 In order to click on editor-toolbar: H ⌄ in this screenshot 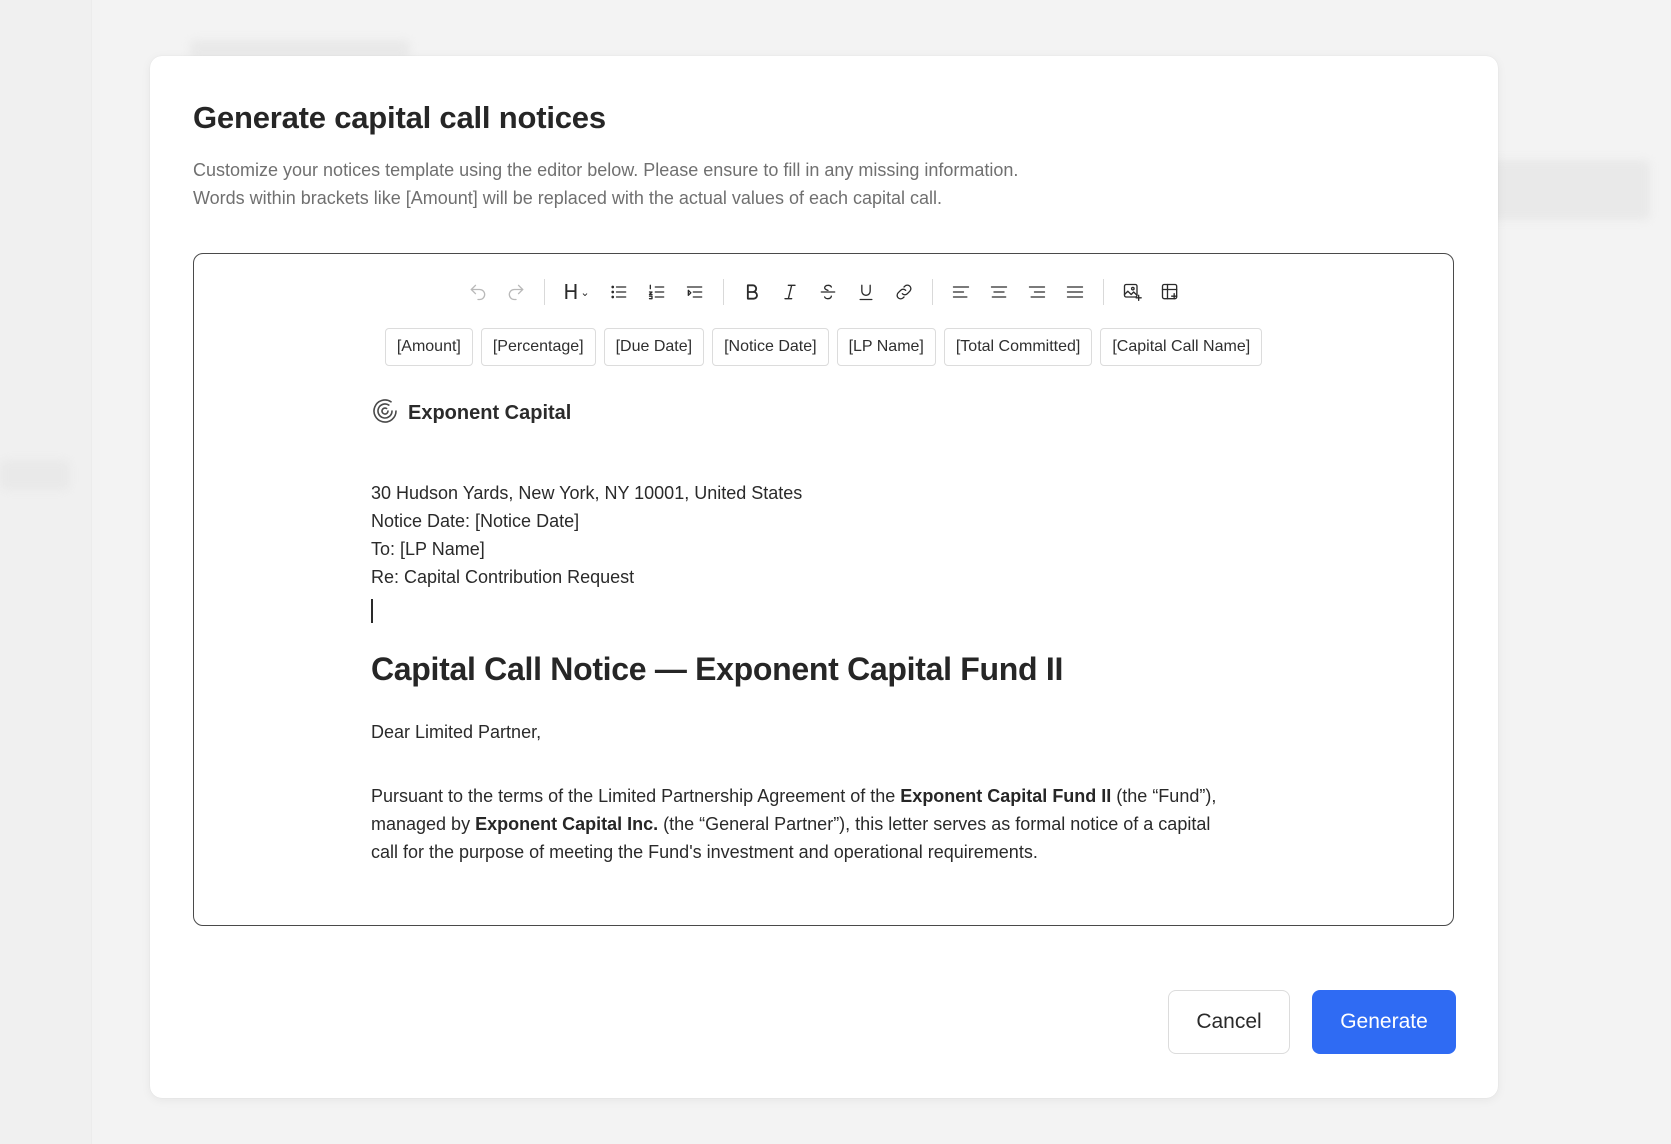, I will do `click(823, 292)`.